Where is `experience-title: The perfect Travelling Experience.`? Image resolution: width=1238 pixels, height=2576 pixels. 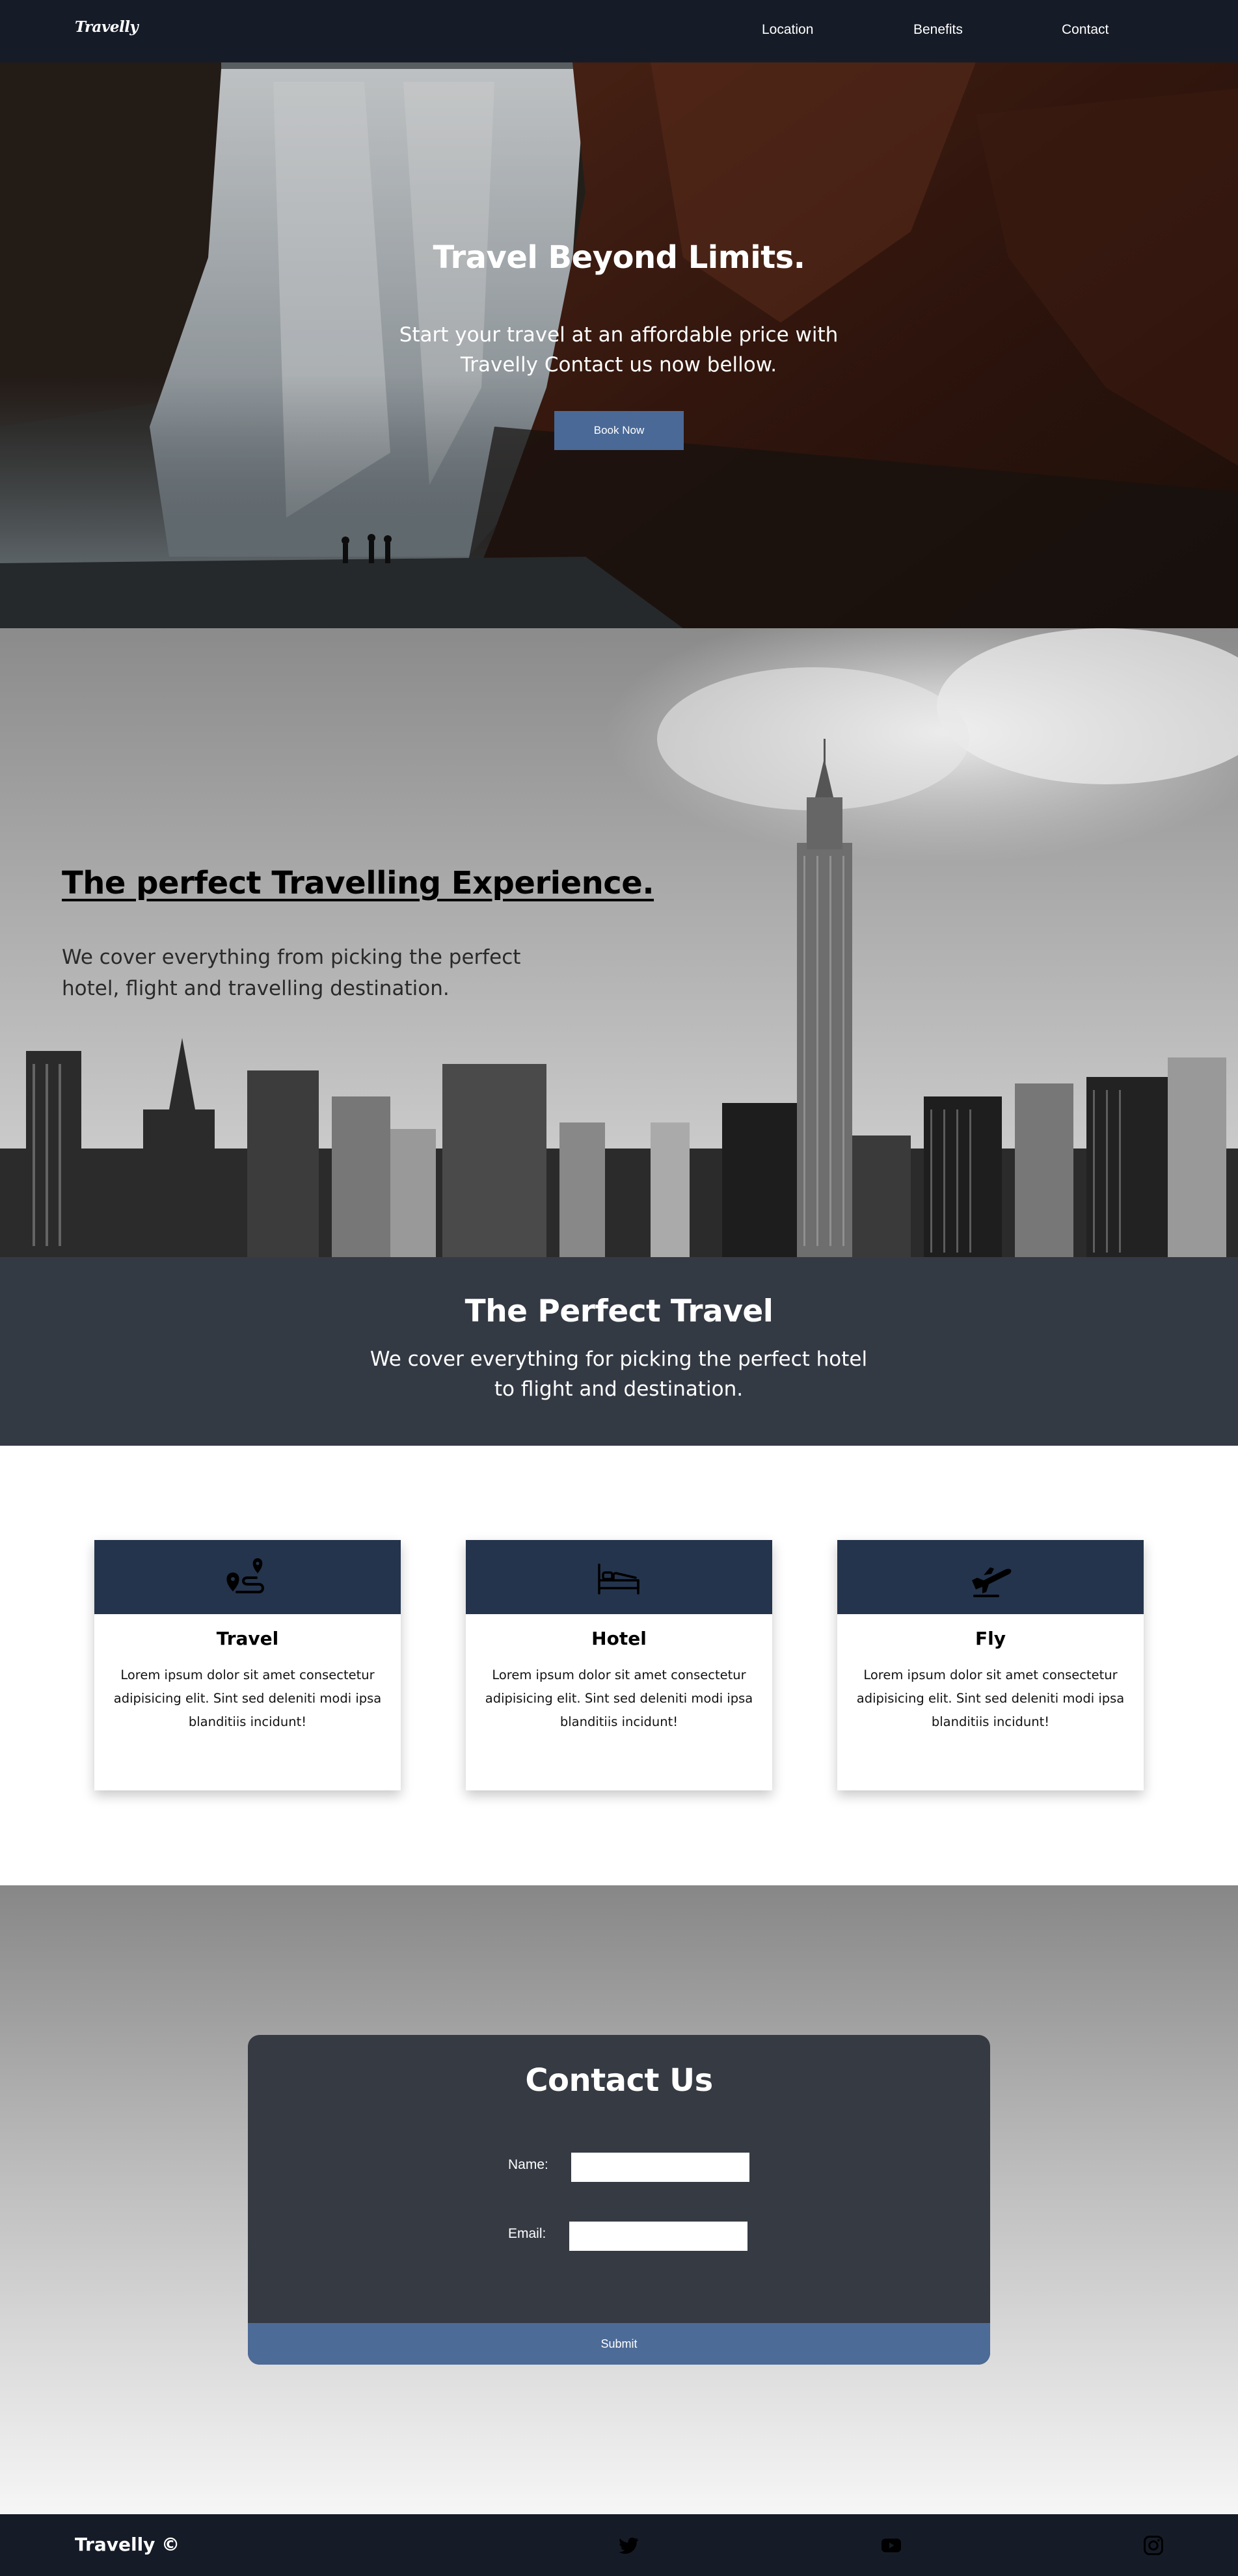
experience-title: The perfect Travelling Experience. is located at coordinates (358, 883).